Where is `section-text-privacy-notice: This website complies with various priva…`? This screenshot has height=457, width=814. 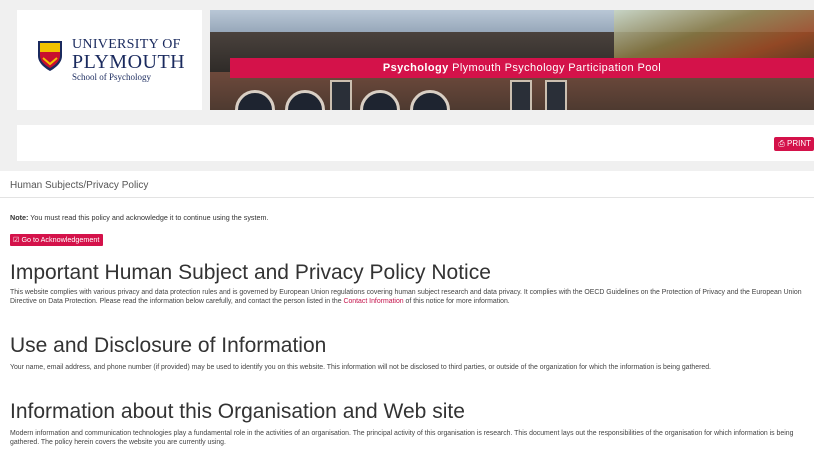 section-text-privacy-notice: This website complies with various priva… is located at coordinates (410, 297).